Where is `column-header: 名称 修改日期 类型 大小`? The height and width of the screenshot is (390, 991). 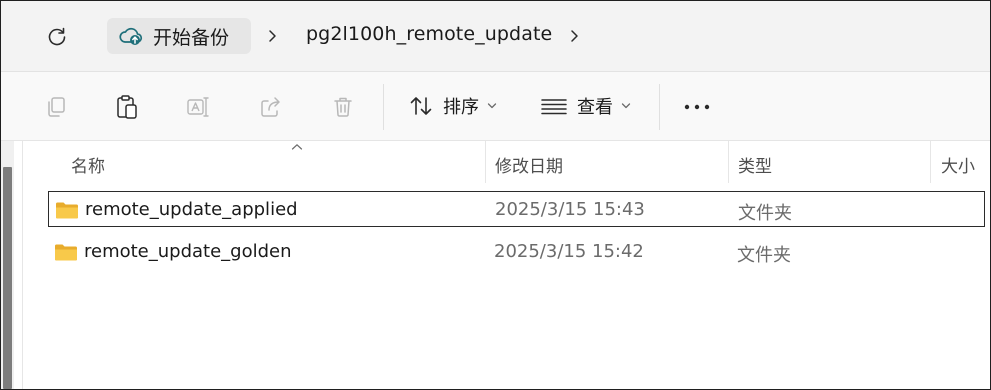
column-header: 名称 修改日期 类型 大小 is located at coordinates (506, 162).